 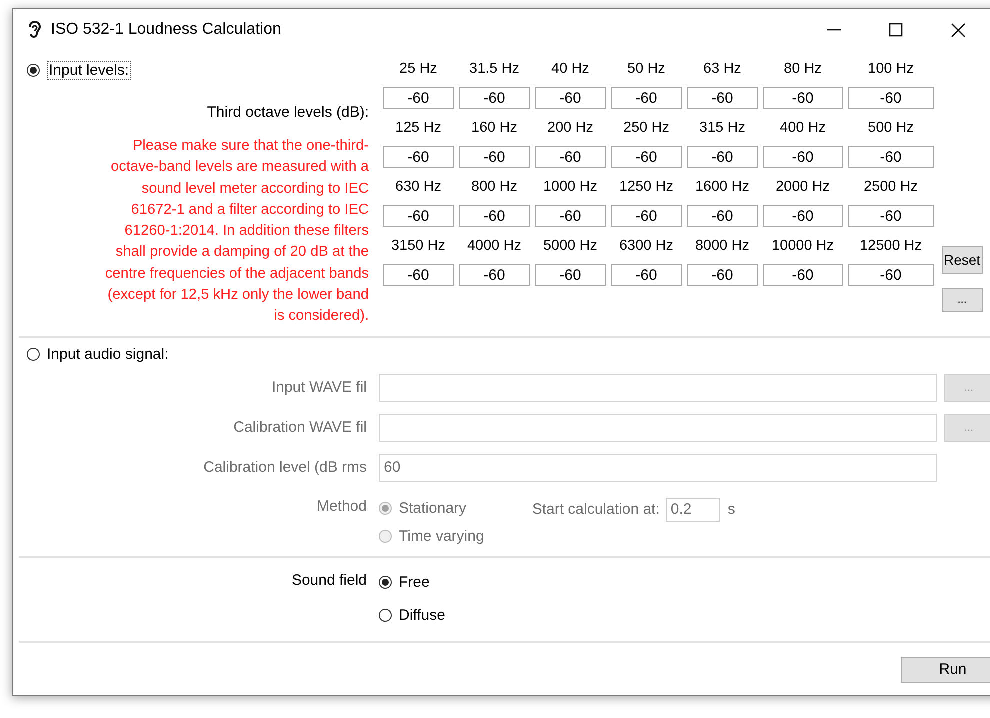 I want to click on reset-button: Reset, so click(x=962, y=260).